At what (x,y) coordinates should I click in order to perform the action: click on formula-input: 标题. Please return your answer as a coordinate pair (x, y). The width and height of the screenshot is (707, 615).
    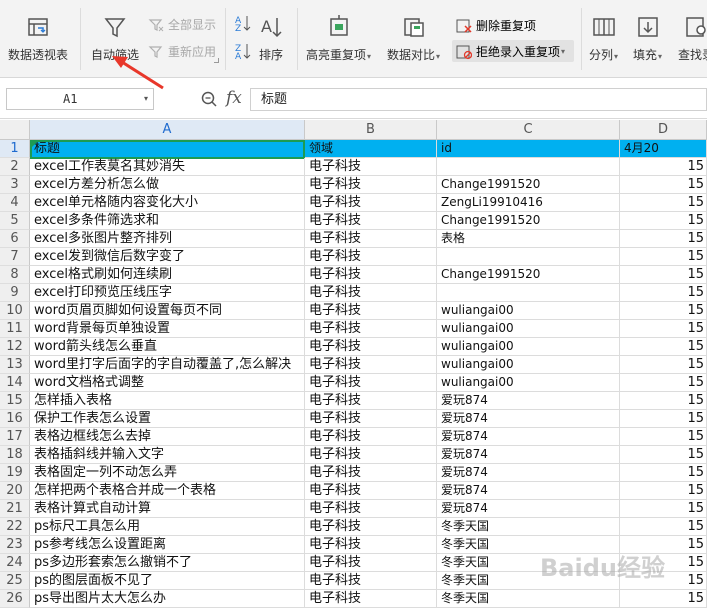
    Looking at the image, I should click on (478, 99).